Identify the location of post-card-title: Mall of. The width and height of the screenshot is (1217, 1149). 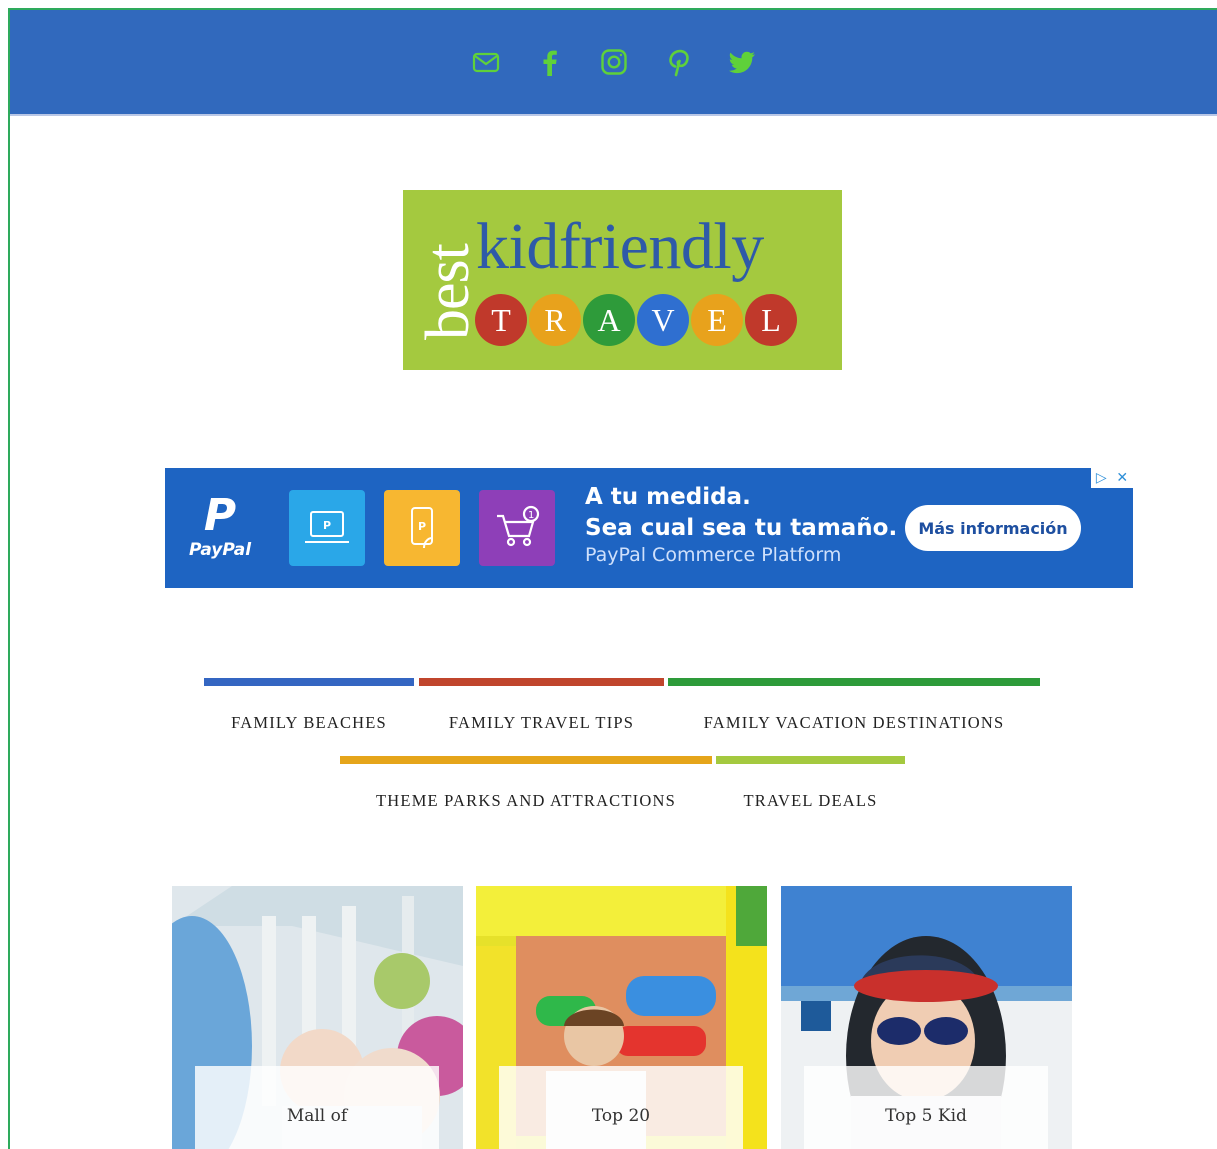
(317, 1107).